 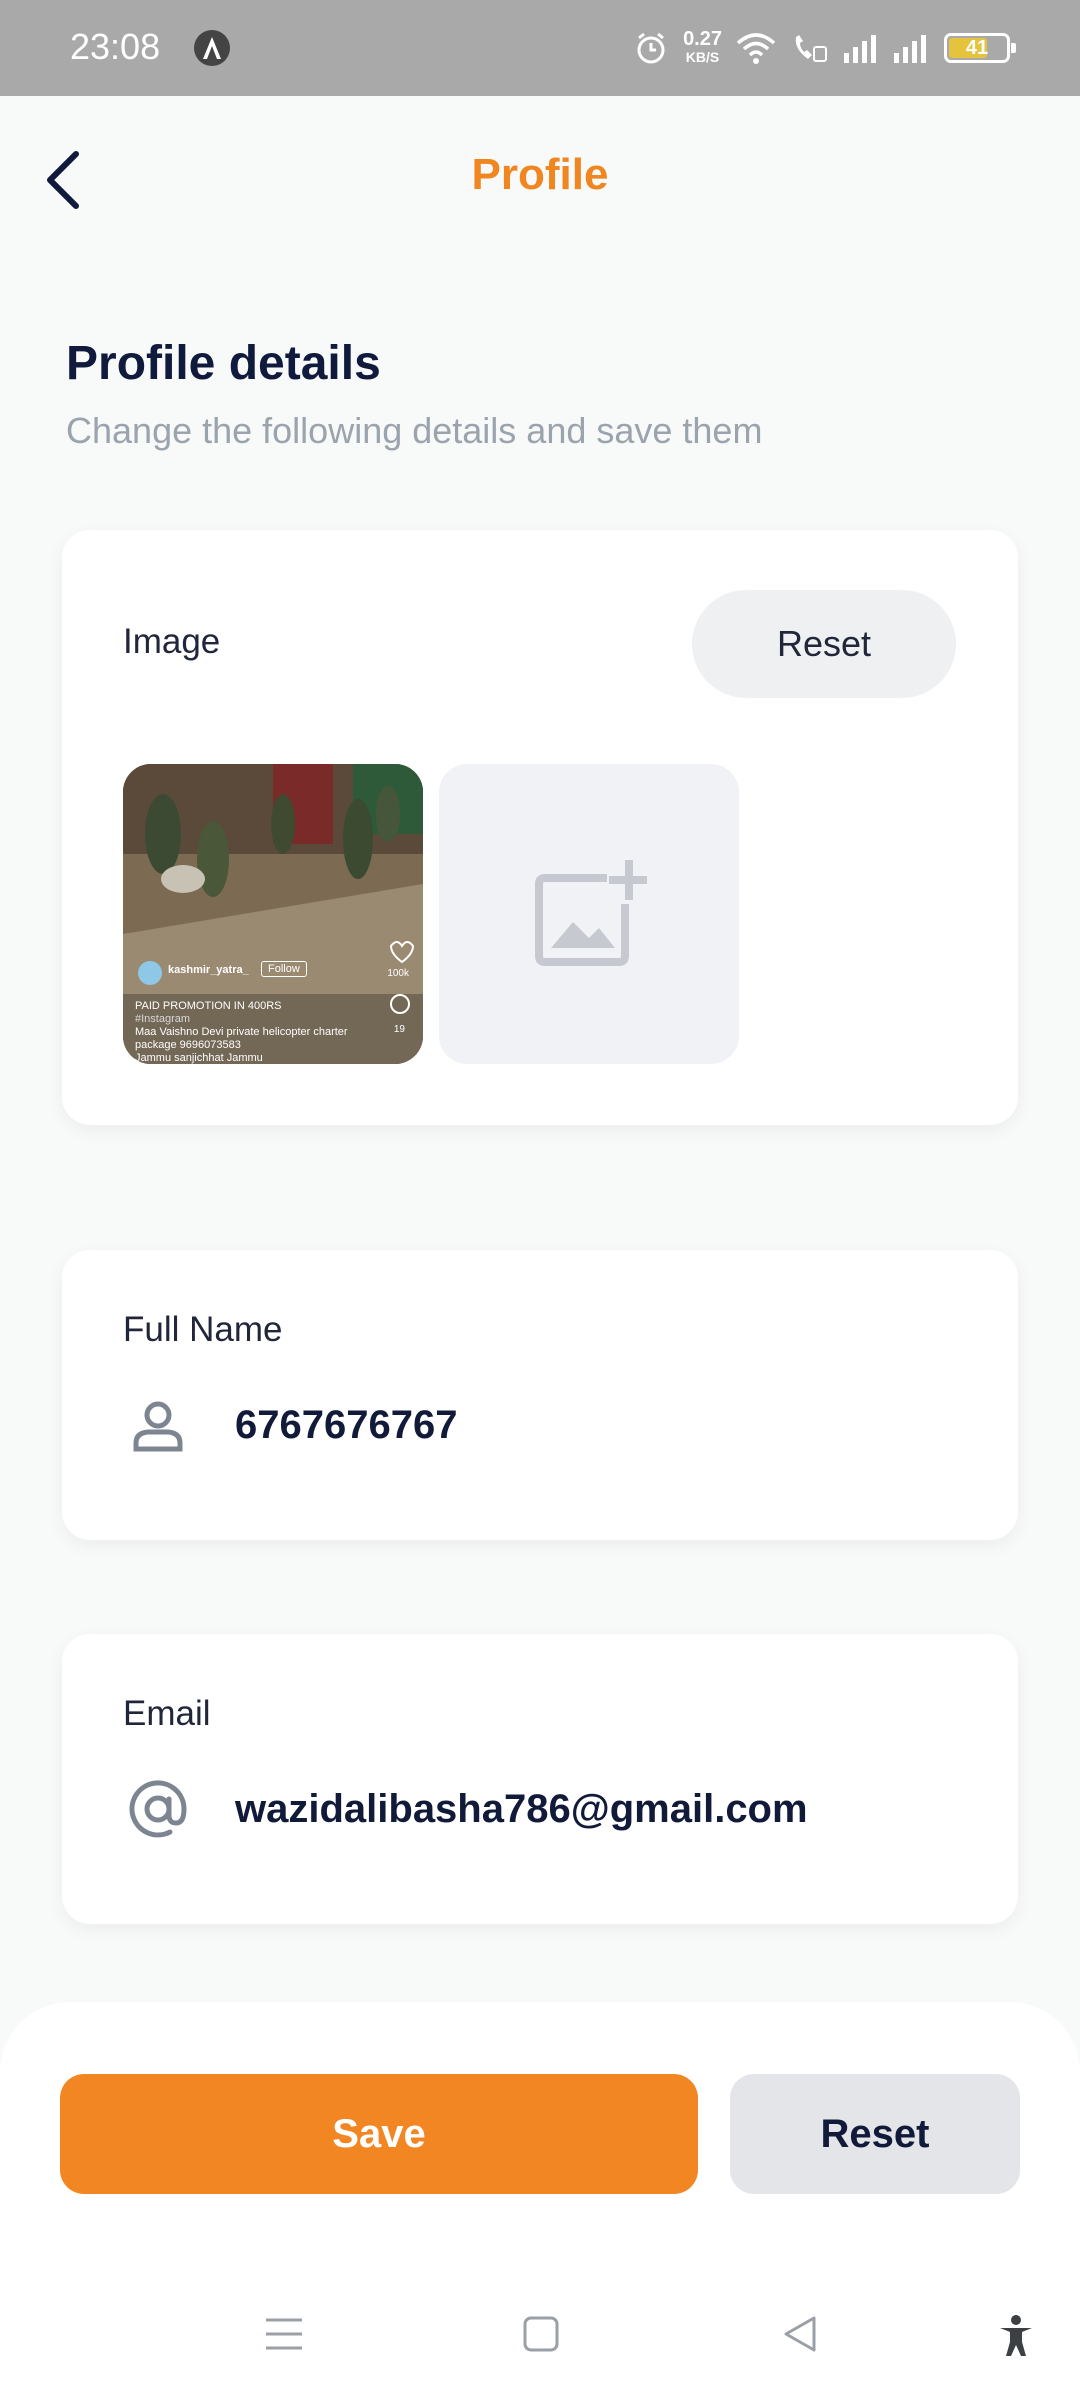 I want to click on section-title: Profile details, so click(x=223, y=363).